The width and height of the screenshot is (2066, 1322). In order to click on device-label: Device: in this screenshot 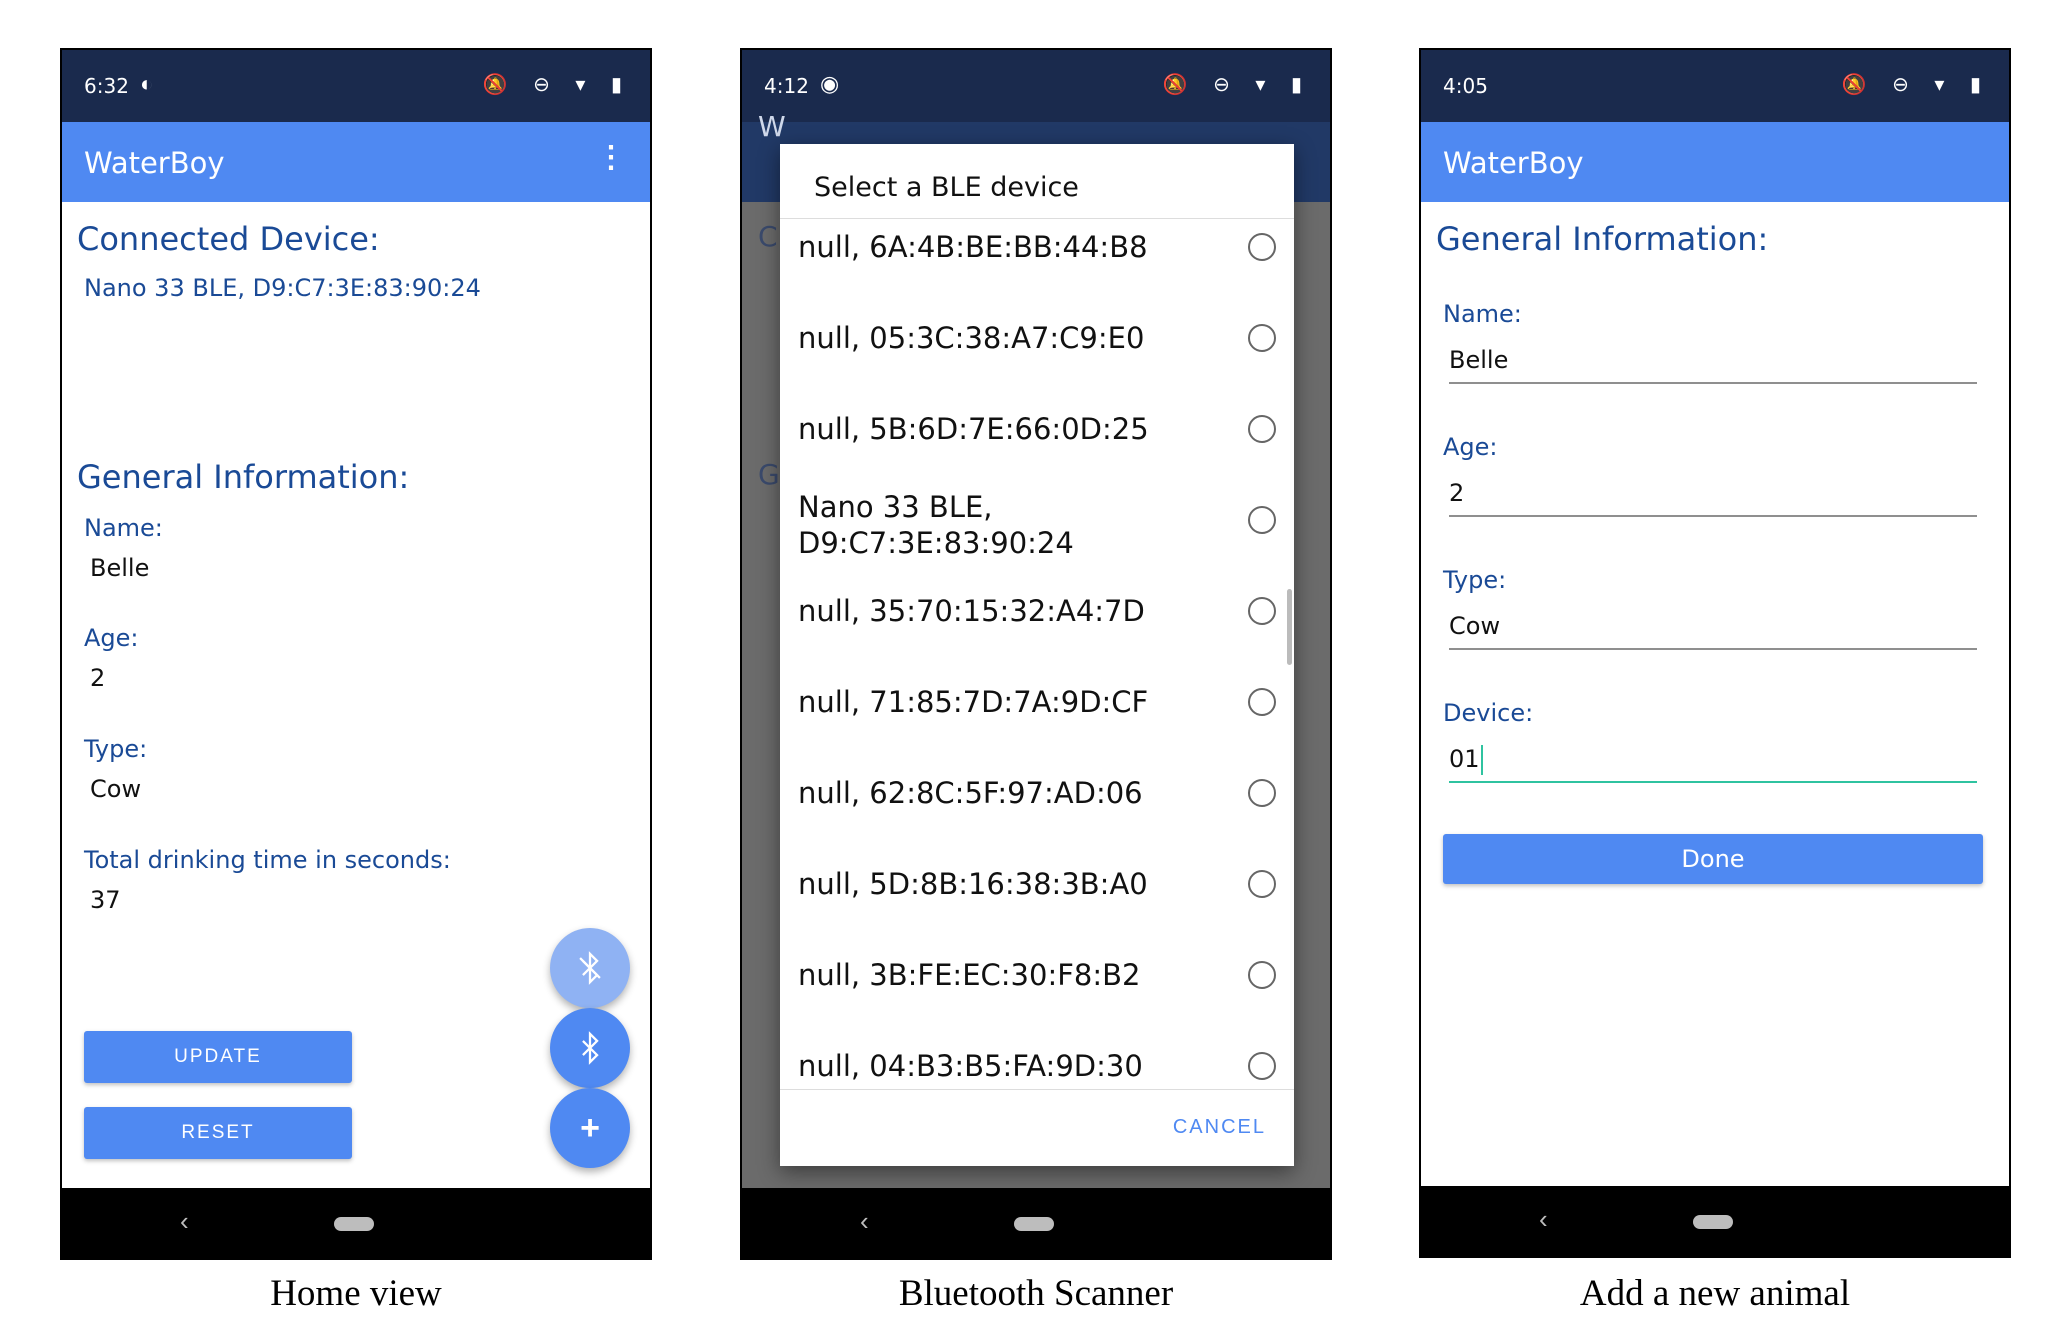, I will do `click(1488, 713)`.